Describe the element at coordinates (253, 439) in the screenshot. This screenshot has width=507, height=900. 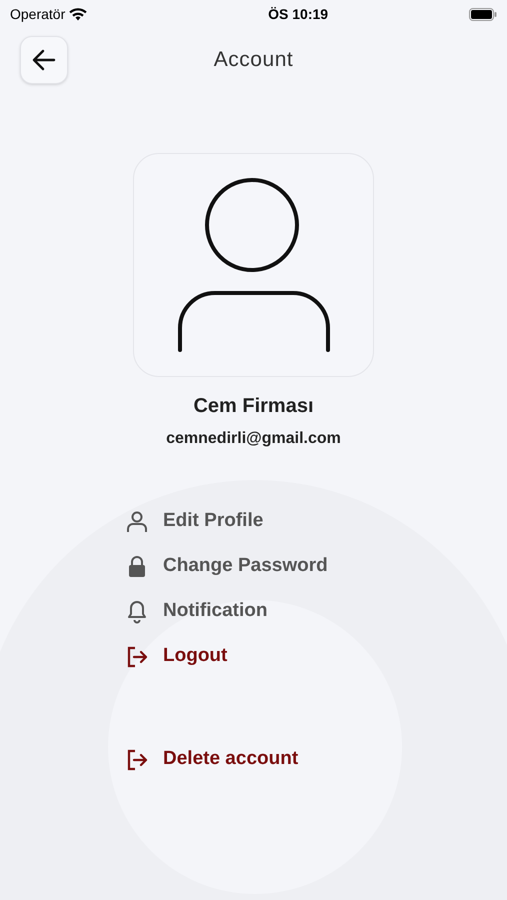
I see `profile-email: cemnedirli@gmail.com` at that location.